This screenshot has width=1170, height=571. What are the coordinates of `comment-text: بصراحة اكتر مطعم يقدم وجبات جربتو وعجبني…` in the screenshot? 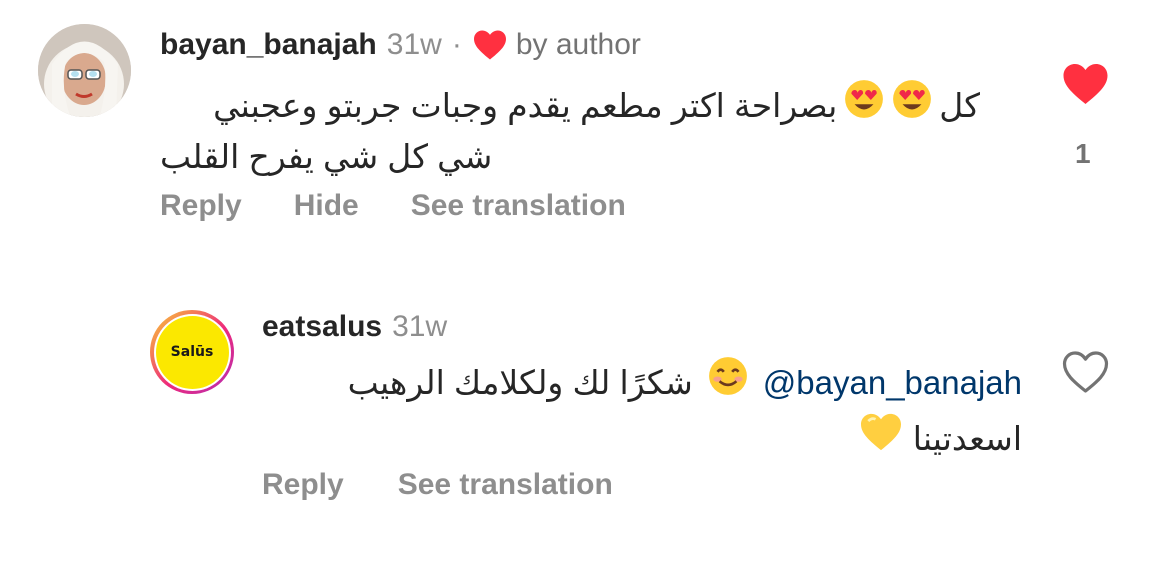 It's located at (570, 129).